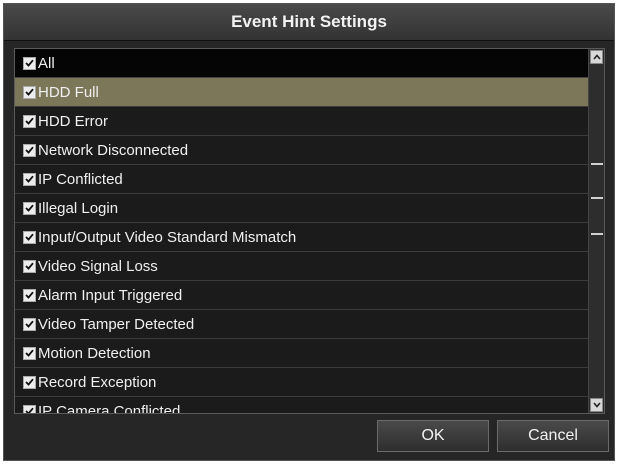 This screenshot has height=465, width=620. Describe the element at coordinates (309, 437) in the screenshot. I see `dialog-footer: OK Cancel` at that location.